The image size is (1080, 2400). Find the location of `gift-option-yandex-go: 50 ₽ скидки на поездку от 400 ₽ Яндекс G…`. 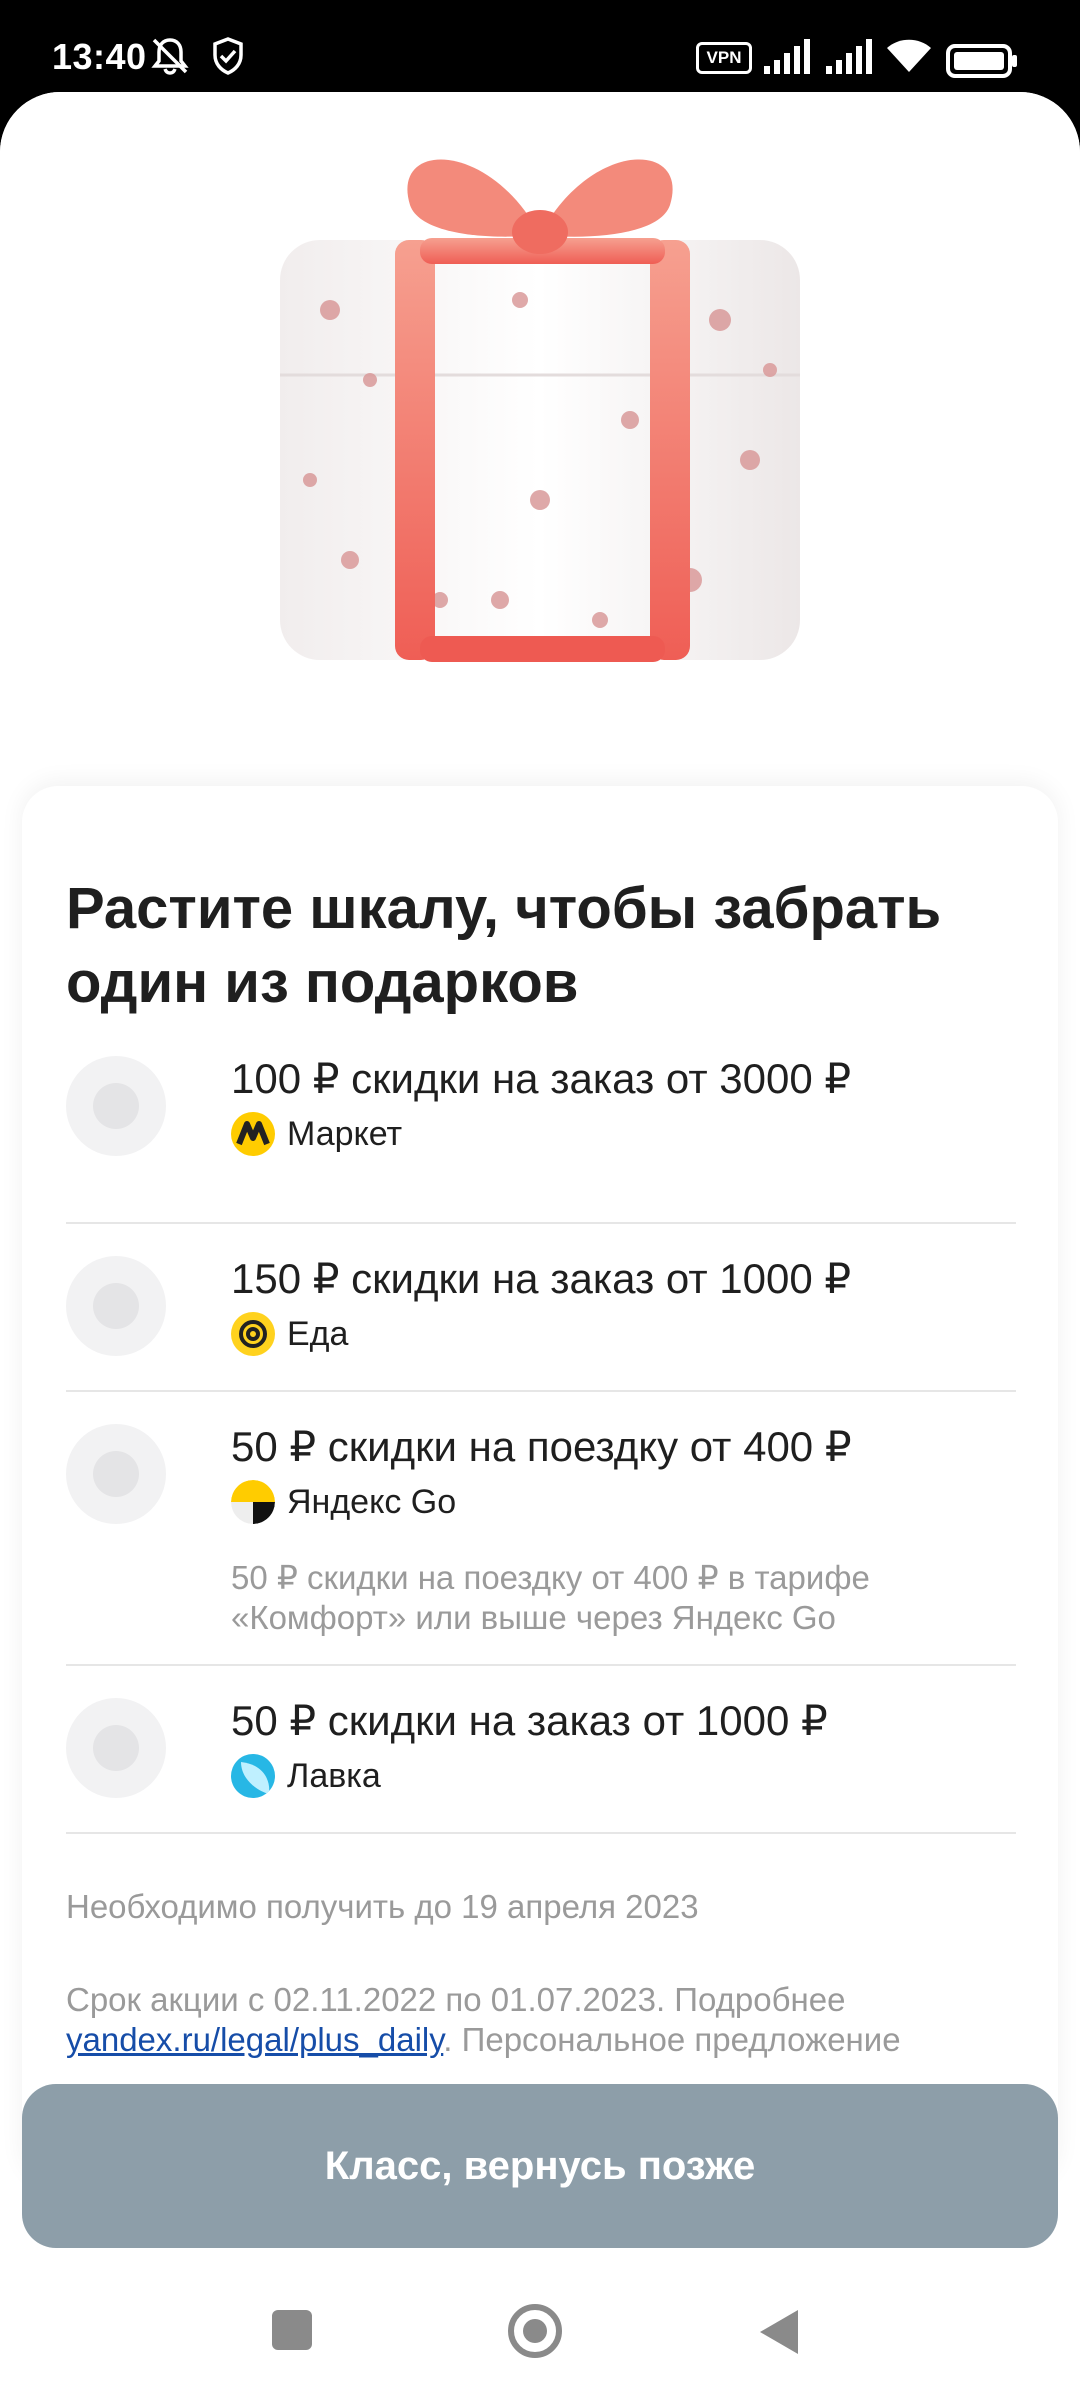

gift-option-yandex-go: 50 ₽ скидки на поездку от 400 ₽ Яндекс G… is located at coordinates (541, 1529).